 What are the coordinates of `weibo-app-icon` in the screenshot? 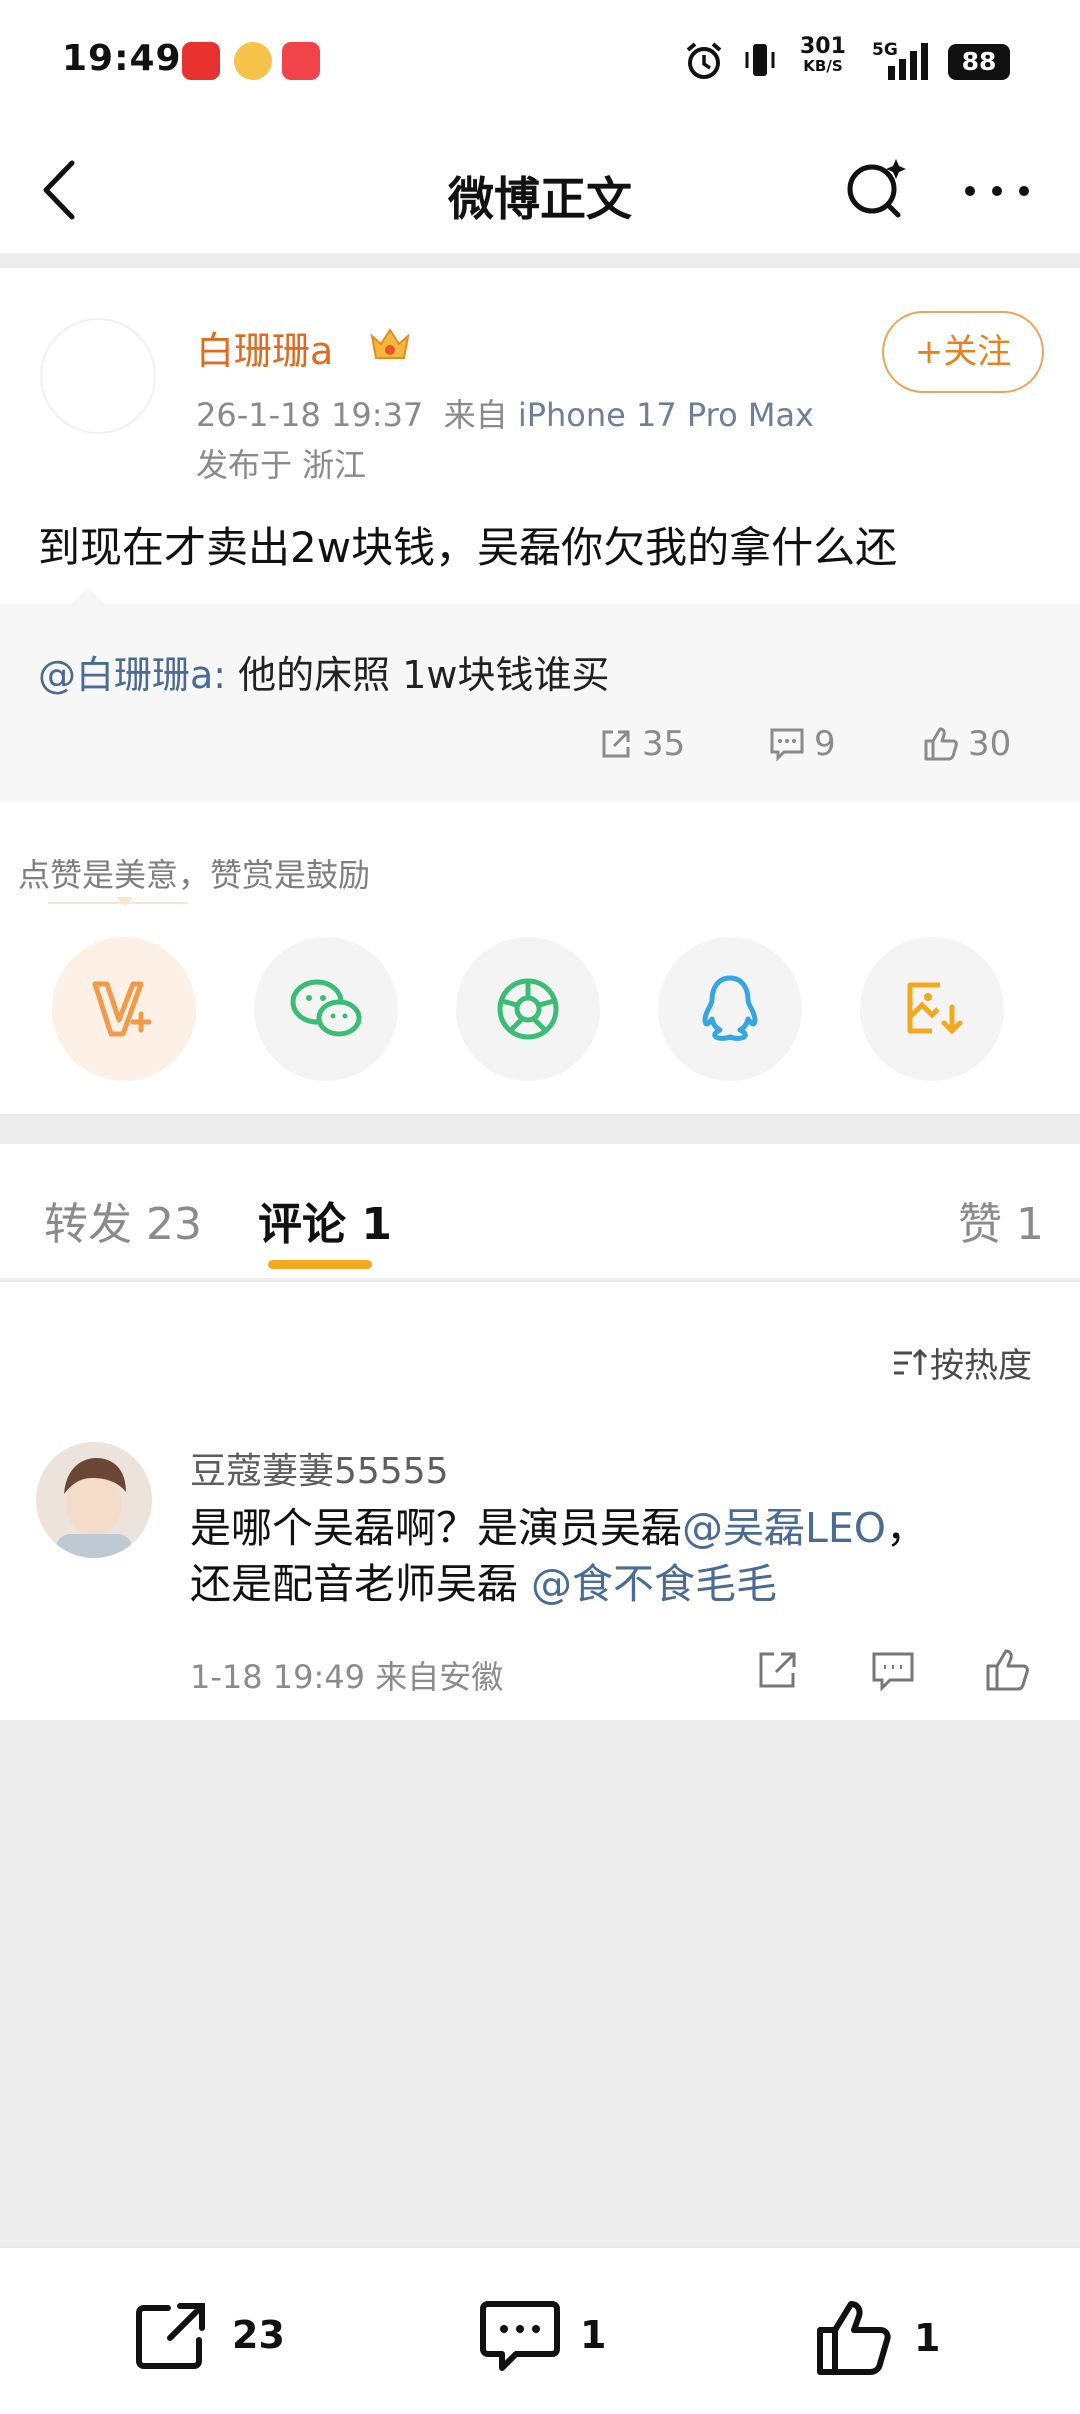 It's located at (253, 61).